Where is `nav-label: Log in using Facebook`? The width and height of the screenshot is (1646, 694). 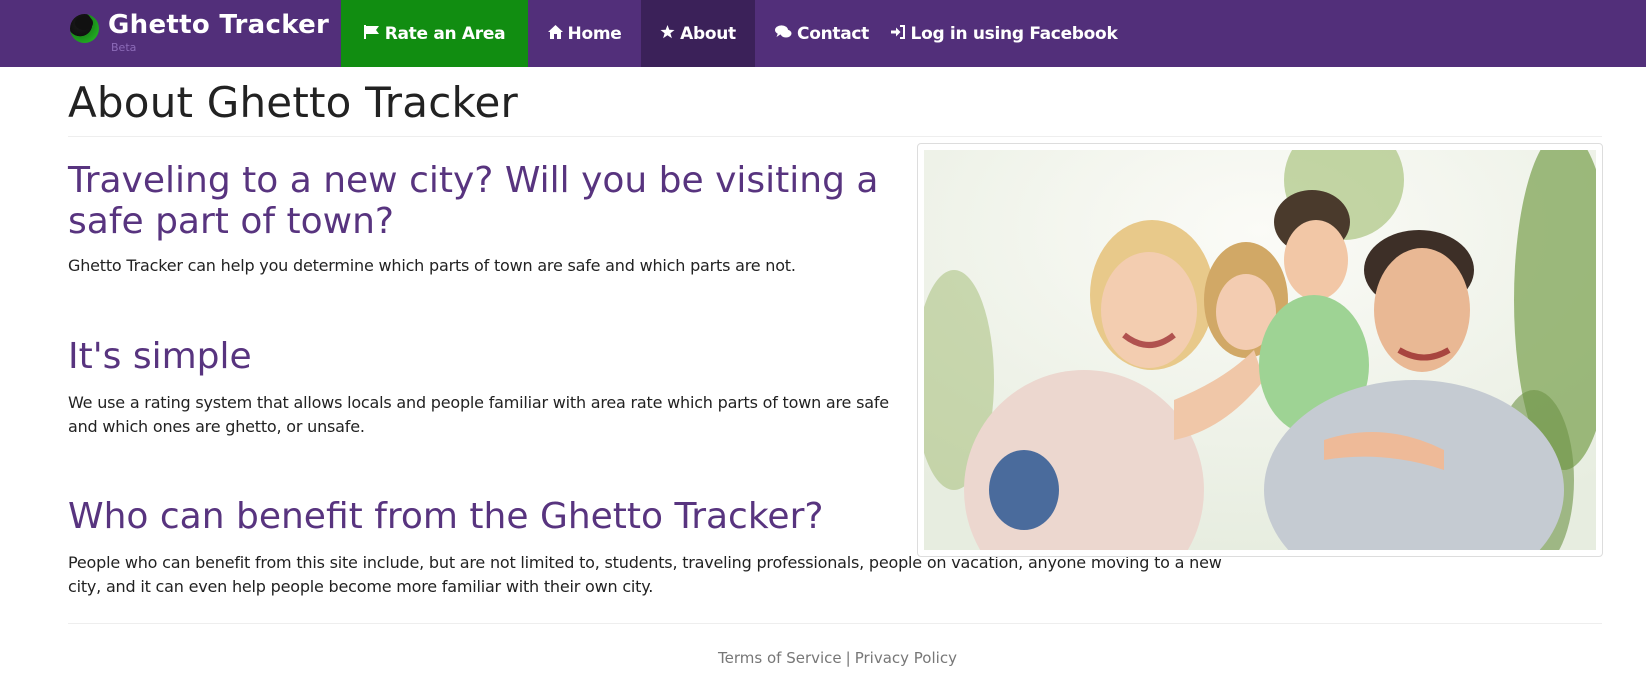
nav-label: Log in using Facebook is located at coordinates (1014, 33).